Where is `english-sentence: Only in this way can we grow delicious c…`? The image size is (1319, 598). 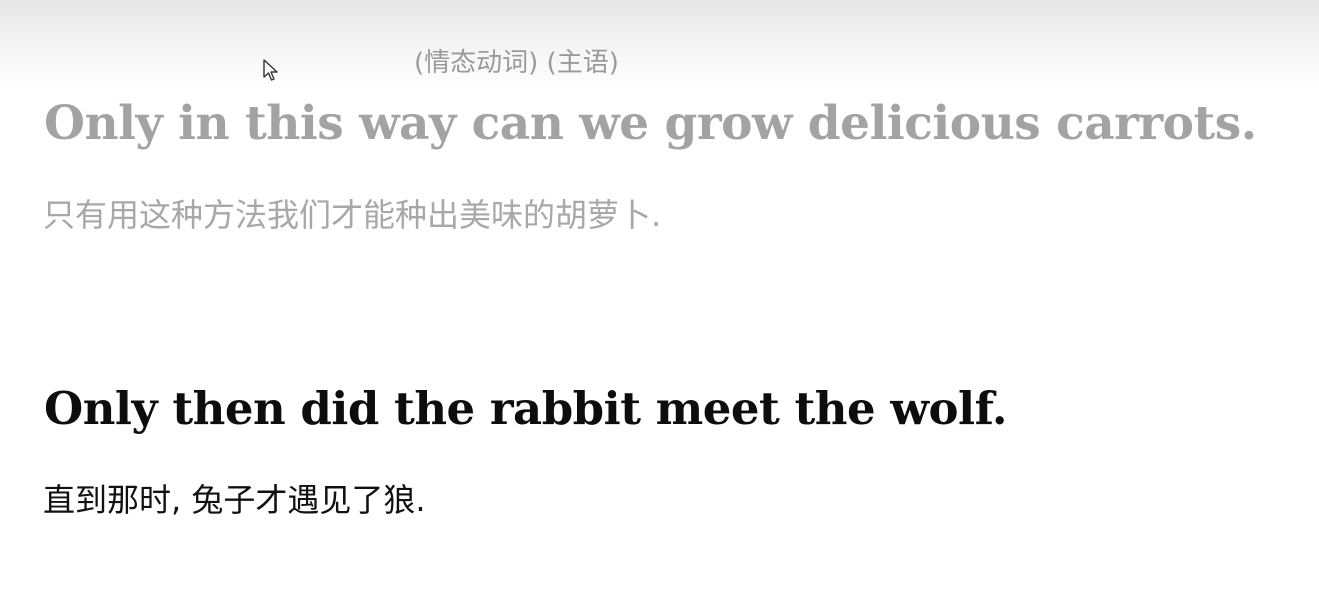 english-sentence: Only in this way can we grow delicious c… is located at coordinates (650, 123).